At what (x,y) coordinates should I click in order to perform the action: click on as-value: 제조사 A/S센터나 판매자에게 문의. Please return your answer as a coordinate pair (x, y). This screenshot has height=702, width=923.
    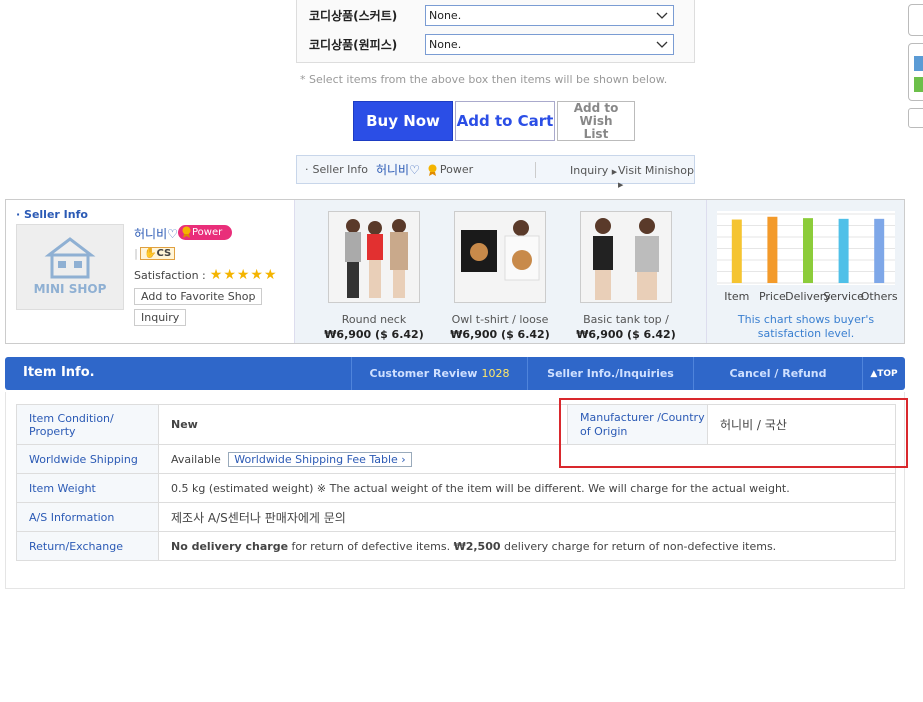
    Looking at the image, I should click on (527, 517).